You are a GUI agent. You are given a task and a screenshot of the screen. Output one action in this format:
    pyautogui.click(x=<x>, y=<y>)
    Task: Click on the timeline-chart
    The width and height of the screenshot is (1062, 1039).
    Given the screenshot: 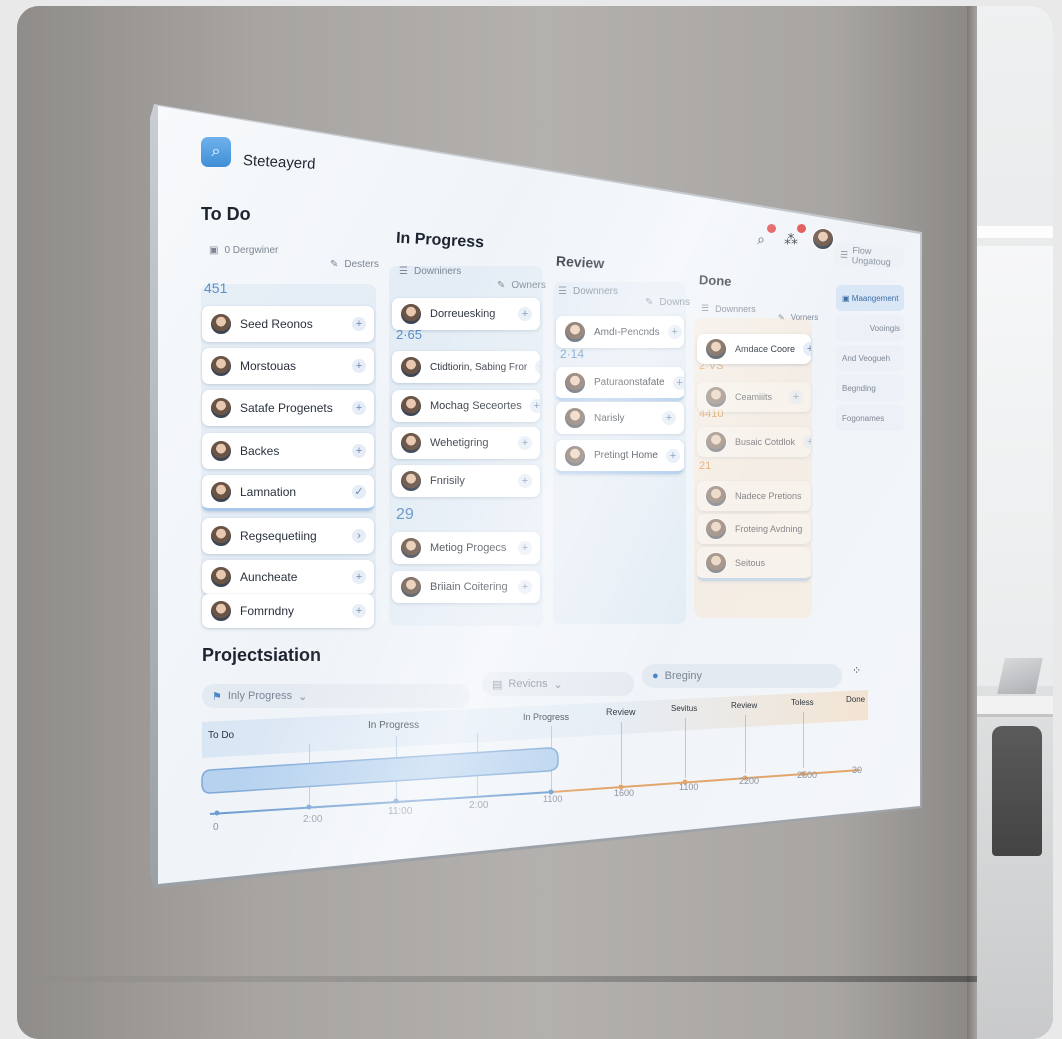 What is the action you would take?
    pyautogui.click(x=531, y=781)
    